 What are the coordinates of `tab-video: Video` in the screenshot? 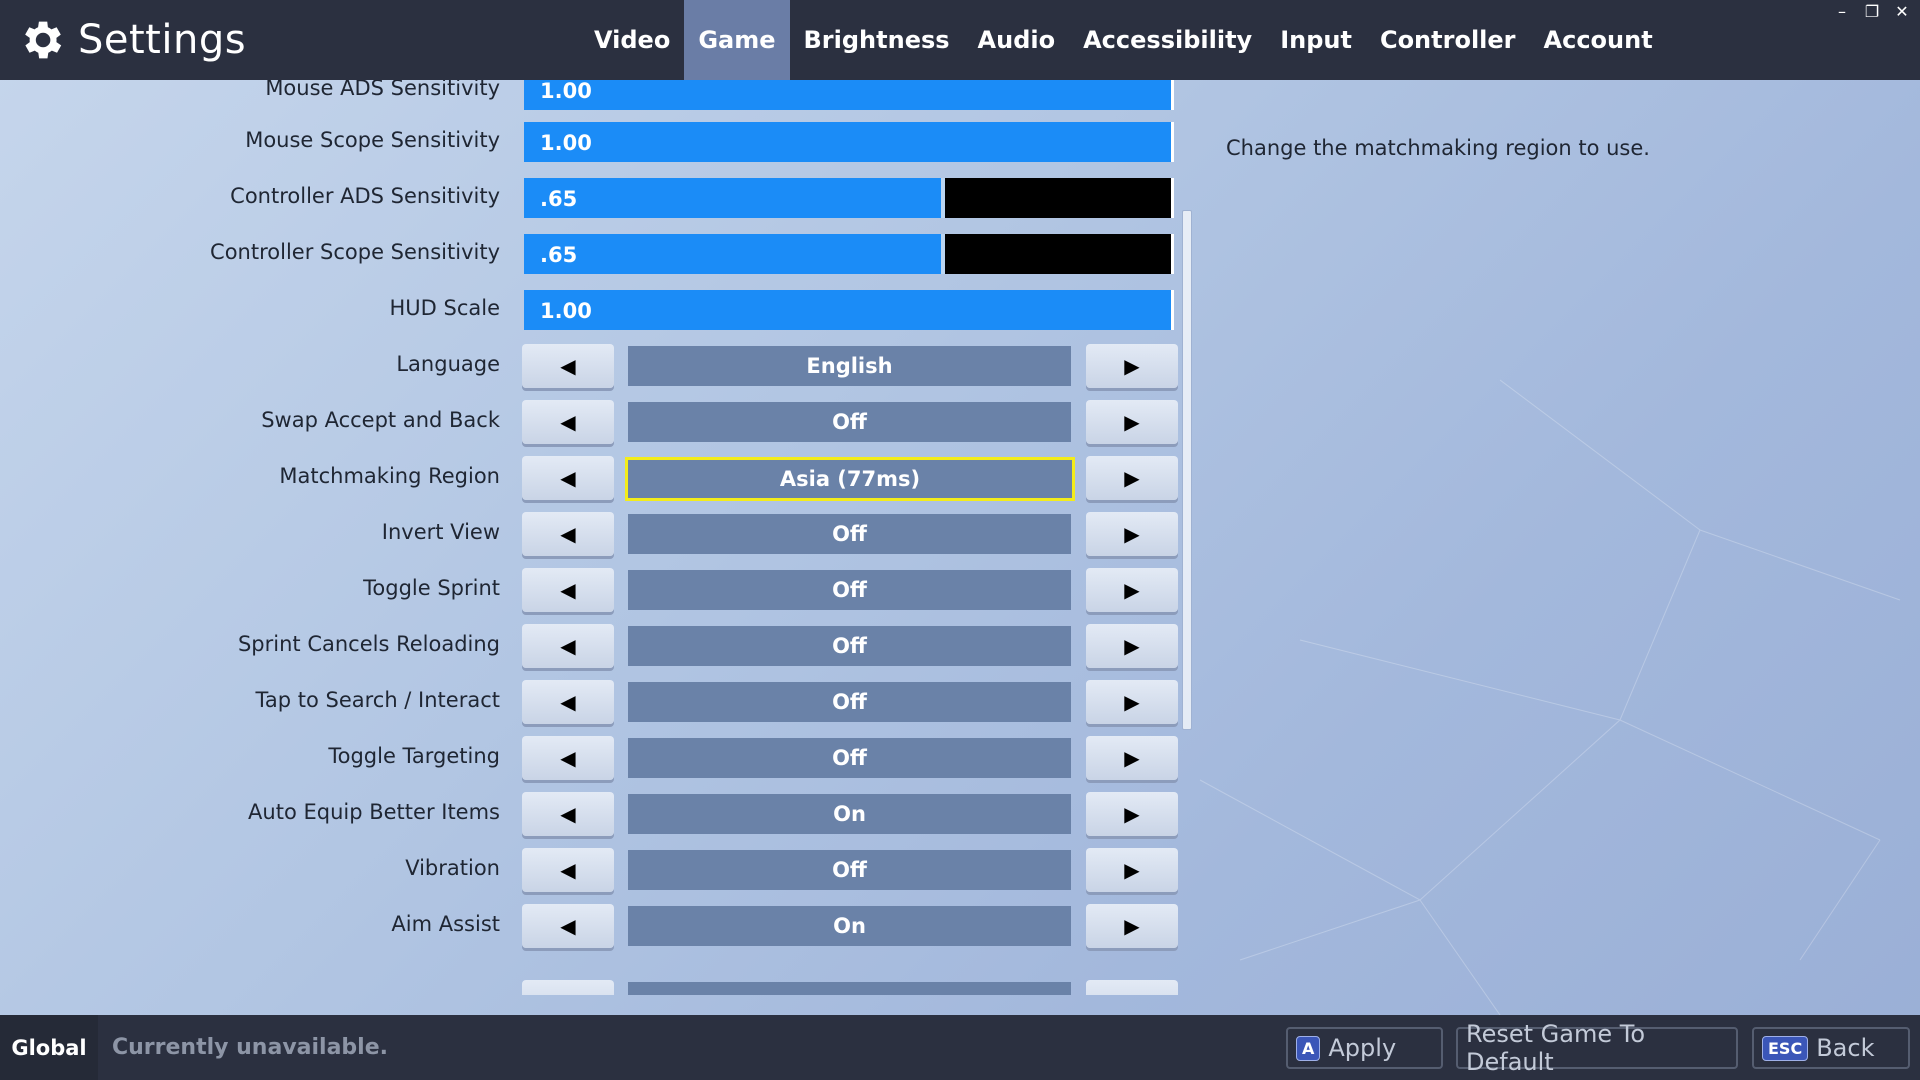 It's located at (632, 40).